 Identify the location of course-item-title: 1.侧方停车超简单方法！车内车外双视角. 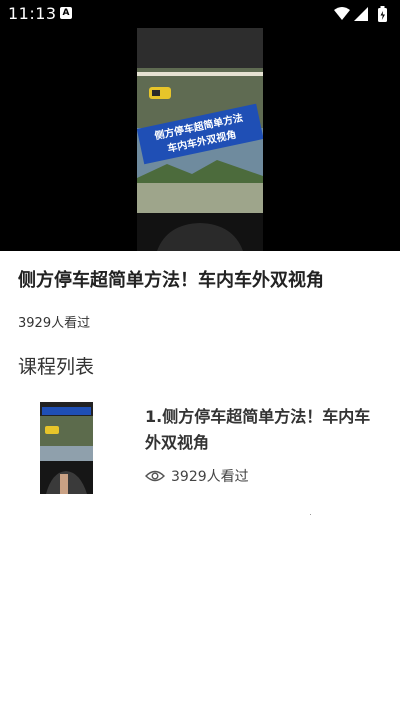
(265, 430).